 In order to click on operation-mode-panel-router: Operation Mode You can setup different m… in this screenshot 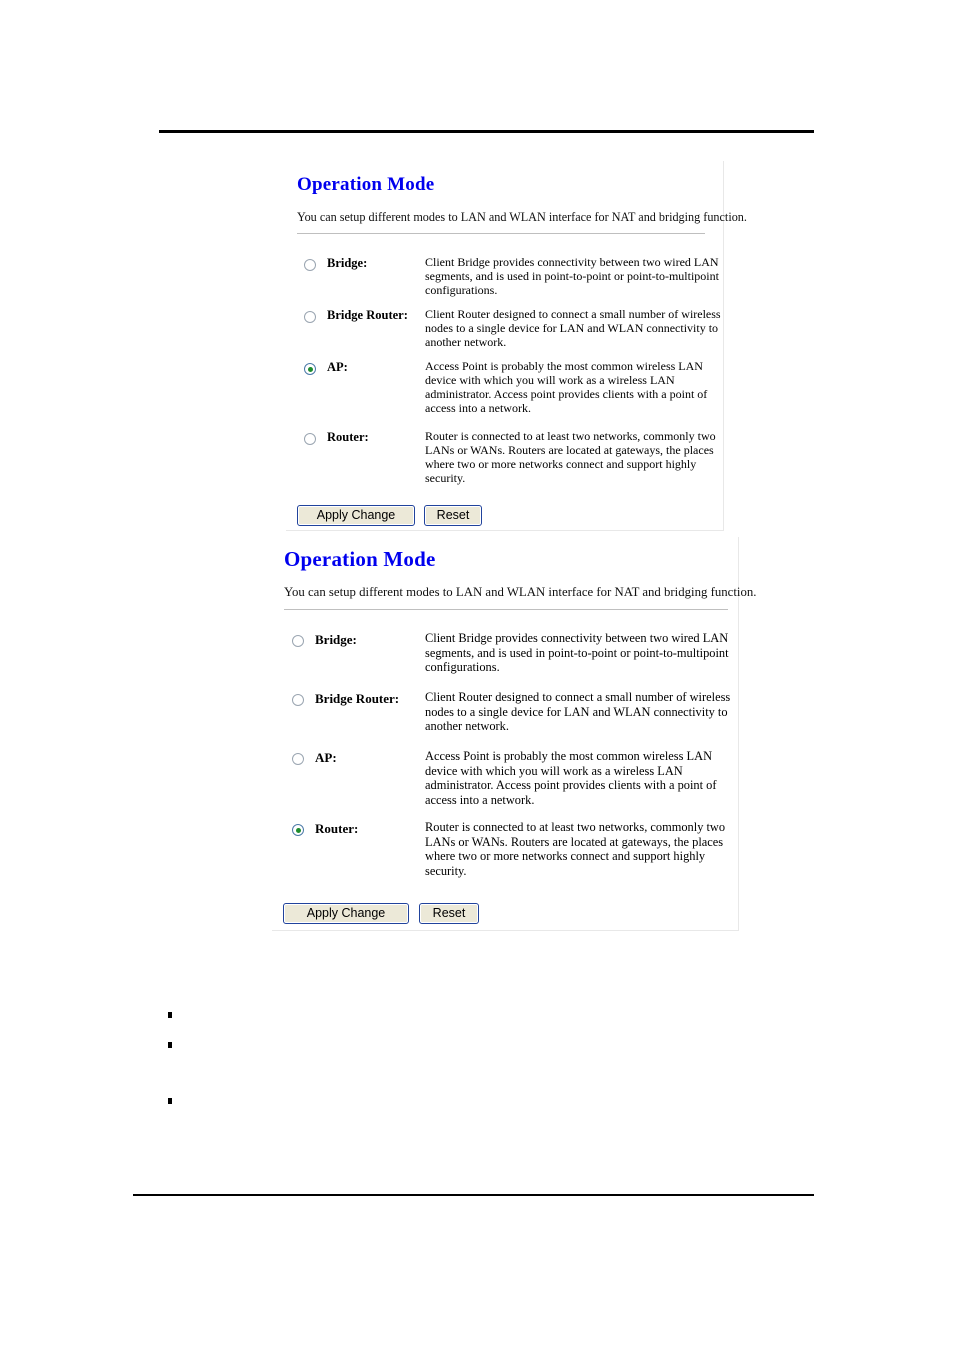, I will do `click(514, 734)`.